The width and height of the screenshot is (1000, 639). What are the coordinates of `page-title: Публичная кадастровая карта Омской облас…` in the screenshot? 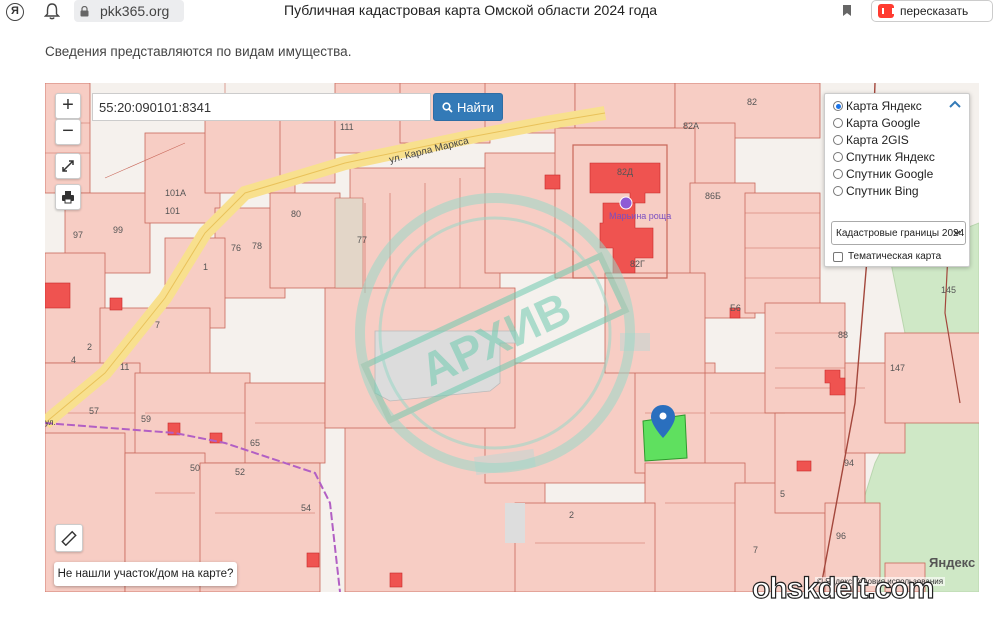 It's located at (471, 10).